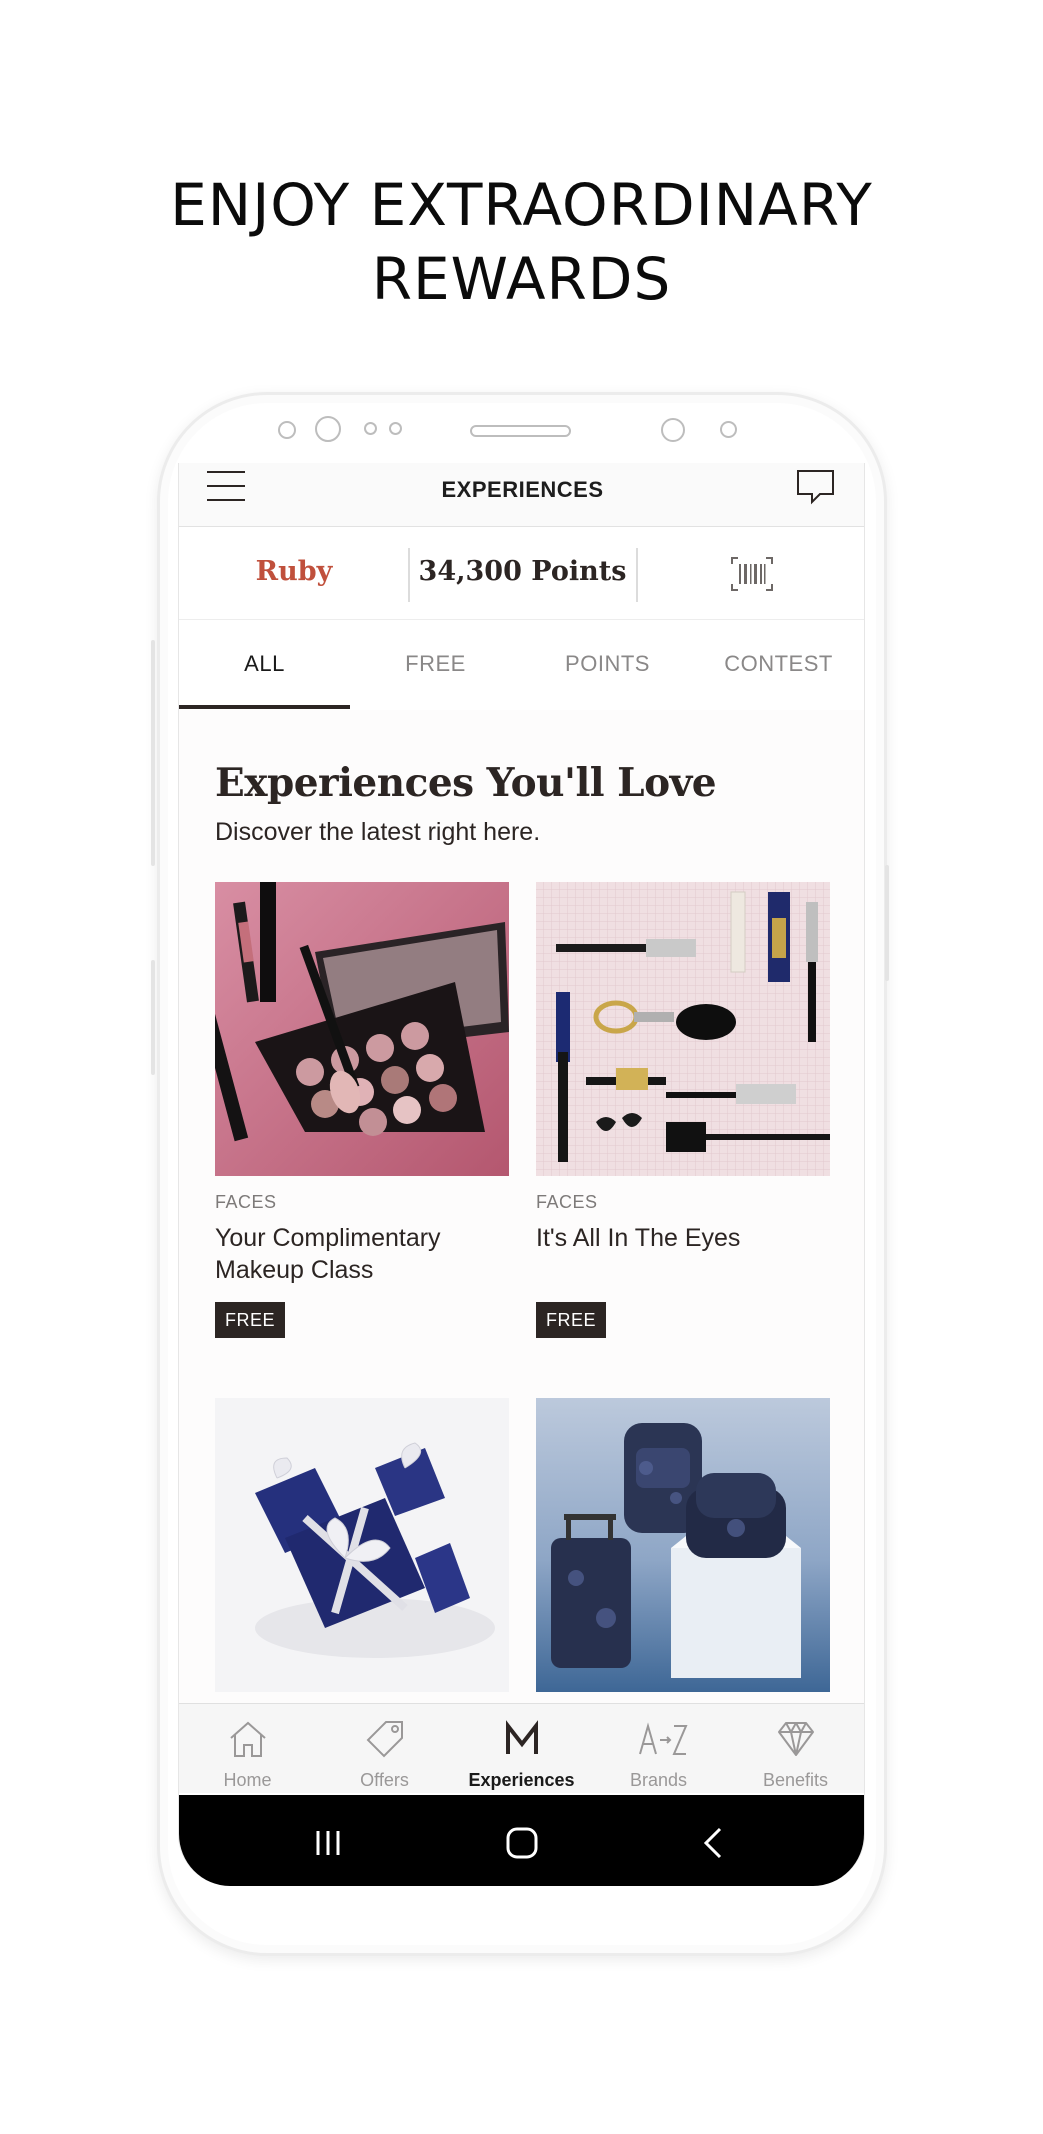  Describe the element at coordinates (466, 783) in the screenshot. I see `section-title: Experiences You'll Love` at that location.